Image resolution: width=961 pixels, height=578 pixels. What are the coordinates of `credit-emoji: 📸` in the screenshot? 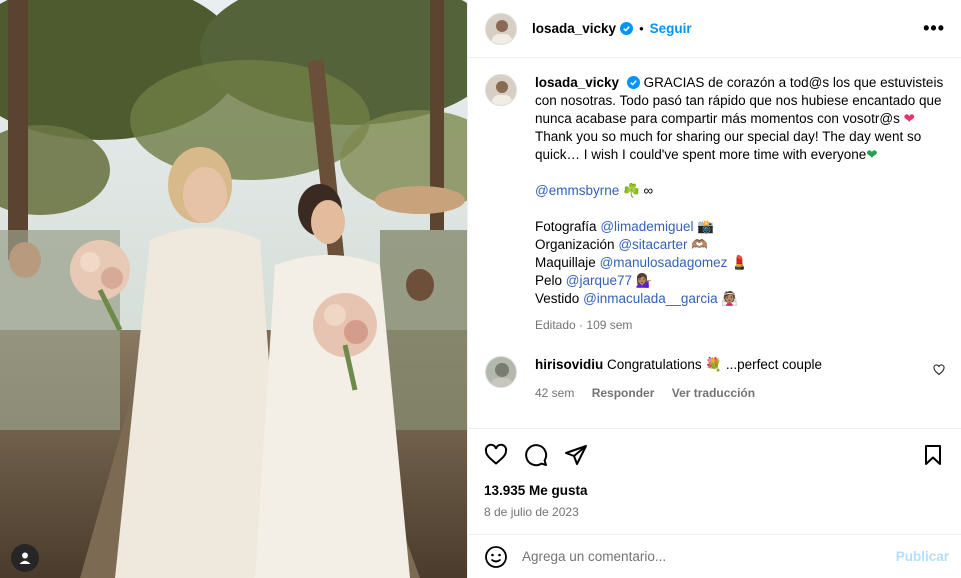 It's located at (706, 226).